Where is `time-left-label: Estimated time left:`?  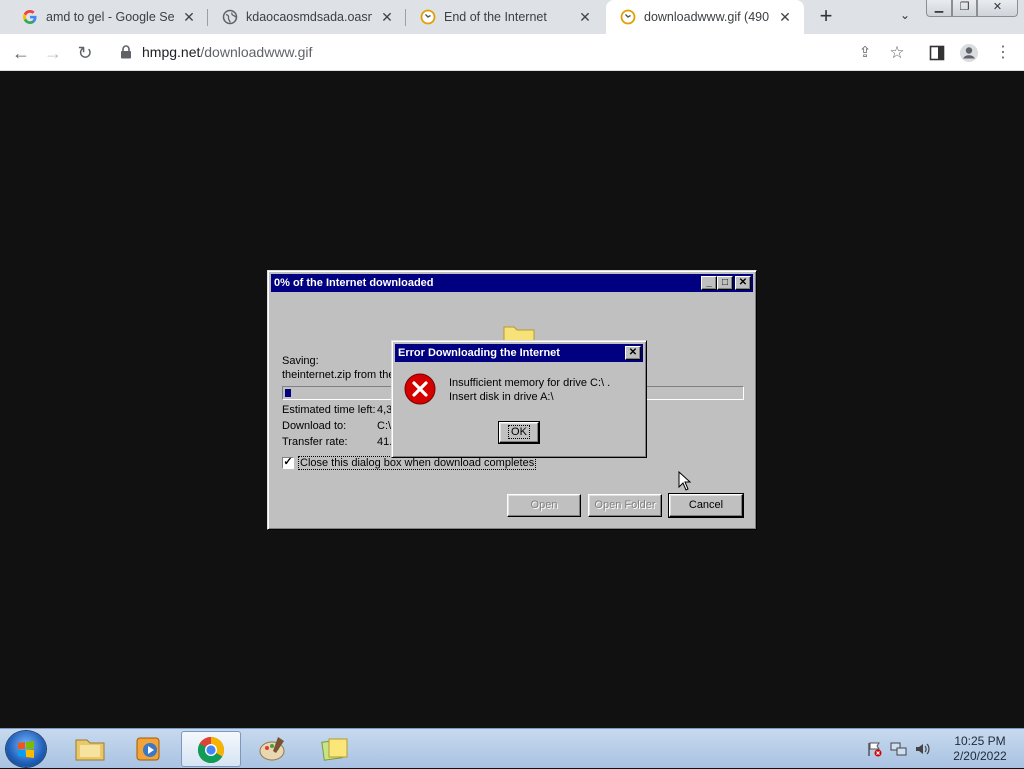 time-left-label: Estimated time left: is located at coordinates (329, 410).